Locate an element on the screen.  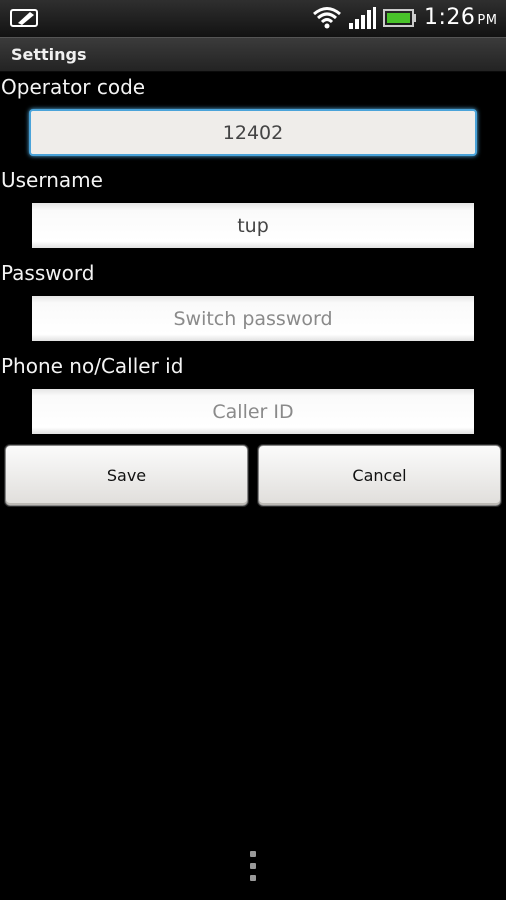
clock-time: 1:26 is located at coordinates (450, 17).